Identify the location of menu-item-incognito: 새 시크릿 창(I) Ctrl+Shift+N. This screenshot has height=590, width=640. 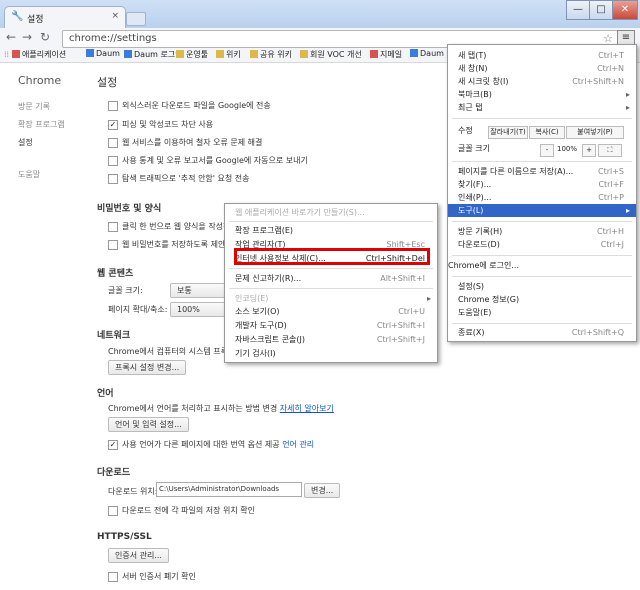
(542, 81).